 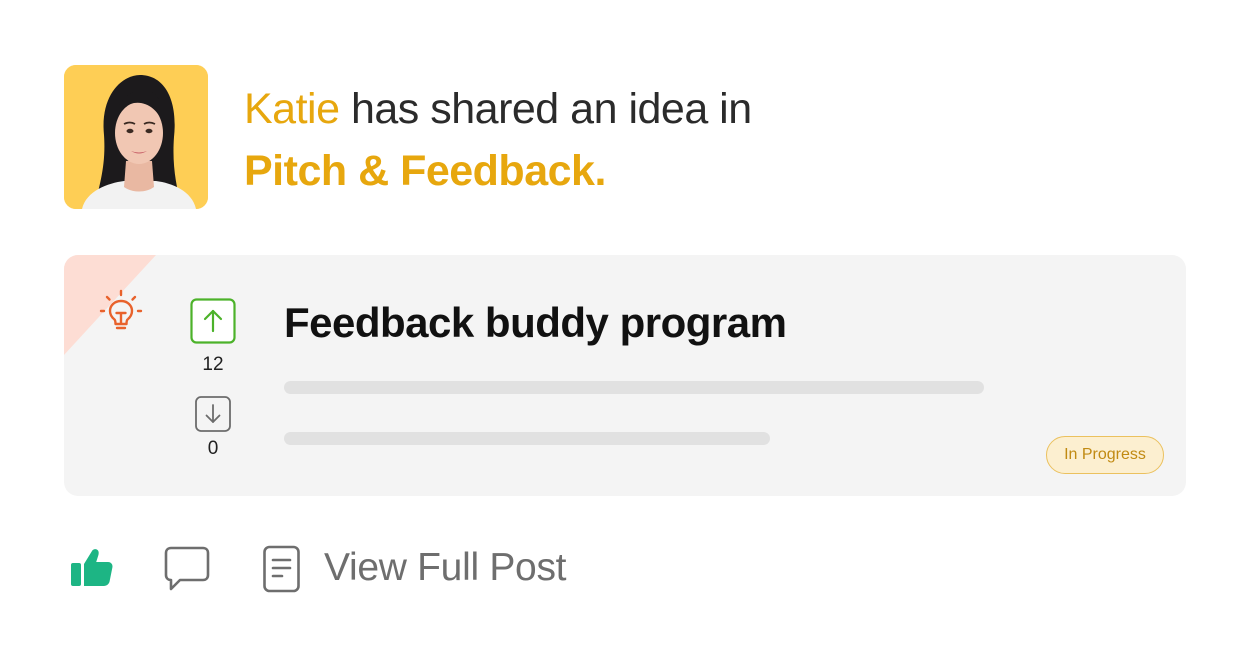 What do you see at coordinates (281, 569) in the screenshot?
I see `document-icon` at bounding box center [281, 569].